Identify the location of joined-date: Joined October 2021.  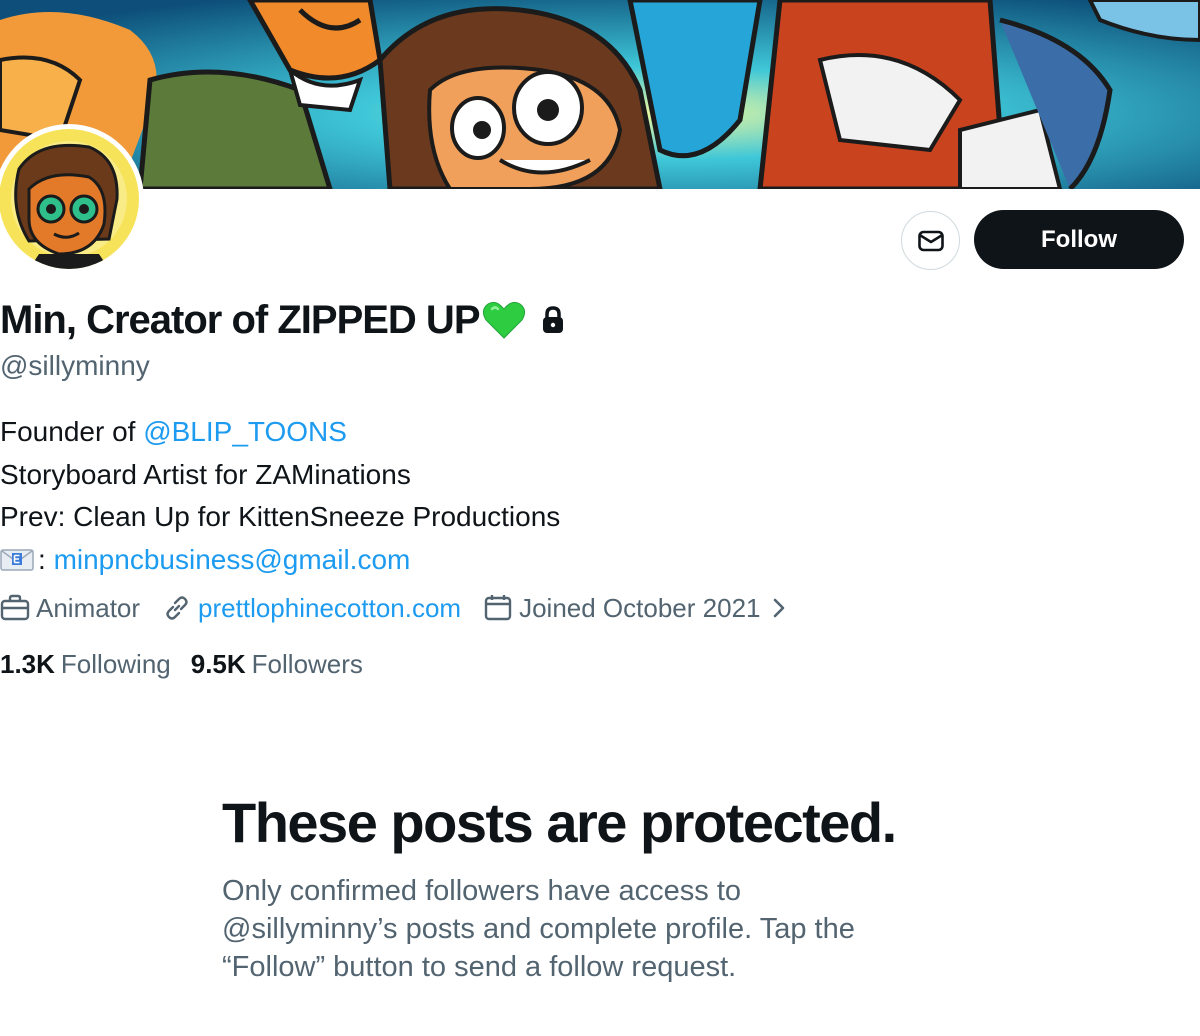
(636, 608).